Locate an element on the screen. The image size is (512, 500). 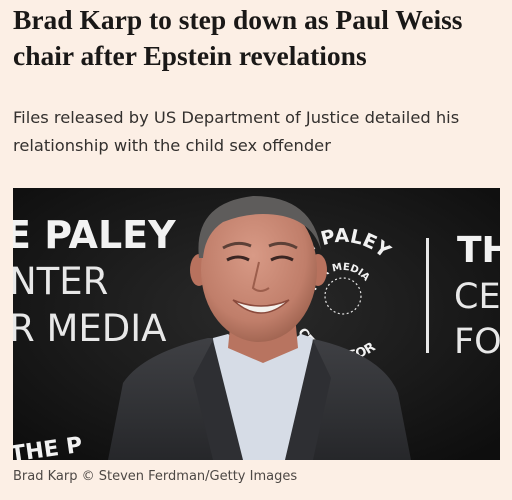
photo-caption: Brad Karp © Steven Ferdman/Getty Images is located at coordinates (155, 476).